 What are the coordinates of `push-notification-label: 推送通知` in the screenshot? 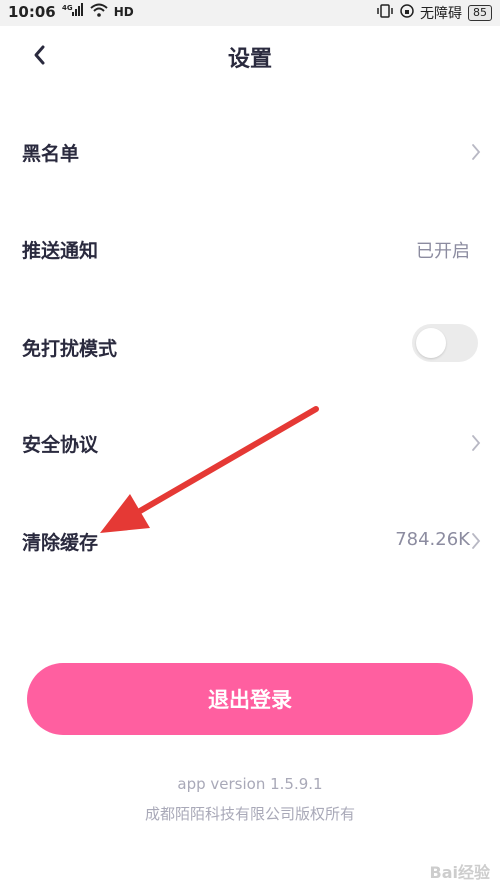 It's located at (60, 251).